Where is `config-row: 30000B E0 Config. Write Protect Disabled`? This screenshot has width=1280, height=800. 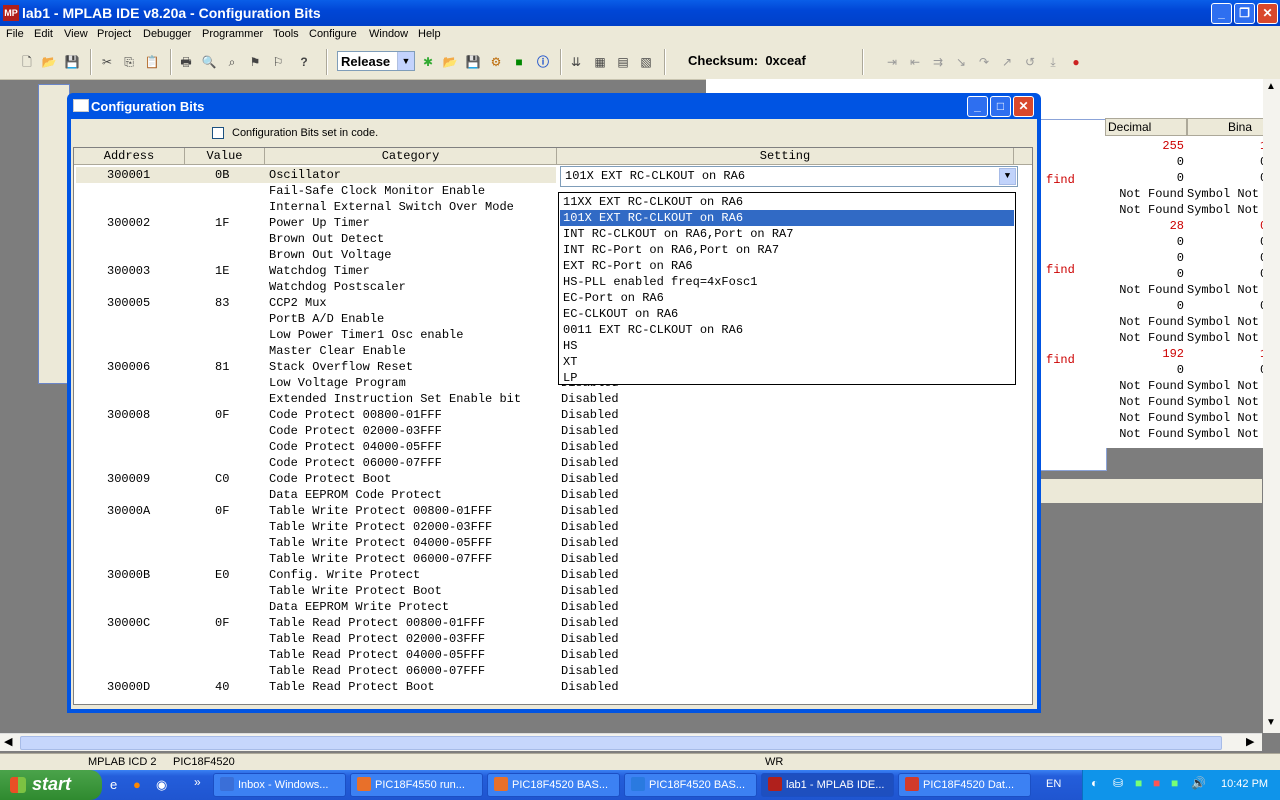 config-row: 30000B E0 Config. Write Protect Disabled is located at coordinates (553, 575).